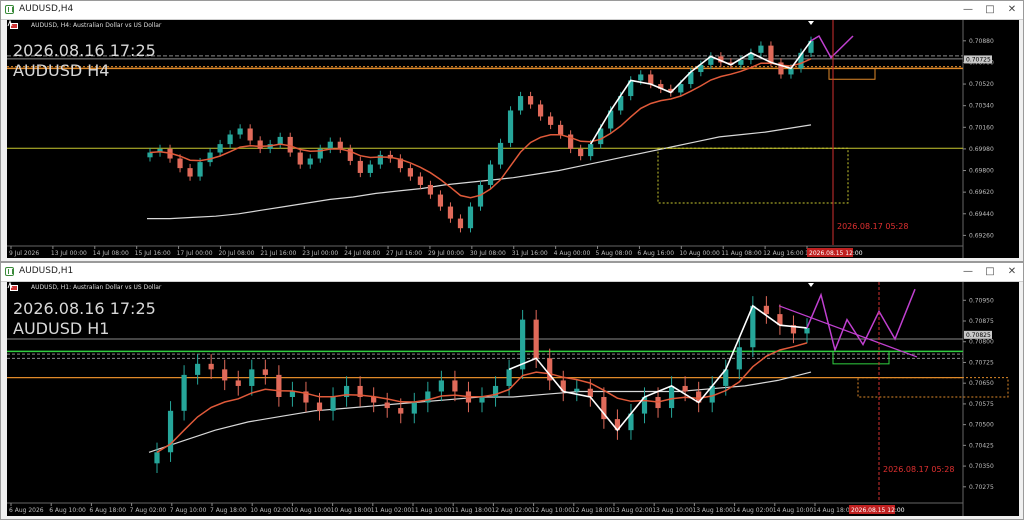 This screenshot has width=1024, height=520. What do you see at coordinates (404, 253) in the screenshot?
I see `time-tick-label: 27 Jul 16:00` at bounding box center [404, 253].